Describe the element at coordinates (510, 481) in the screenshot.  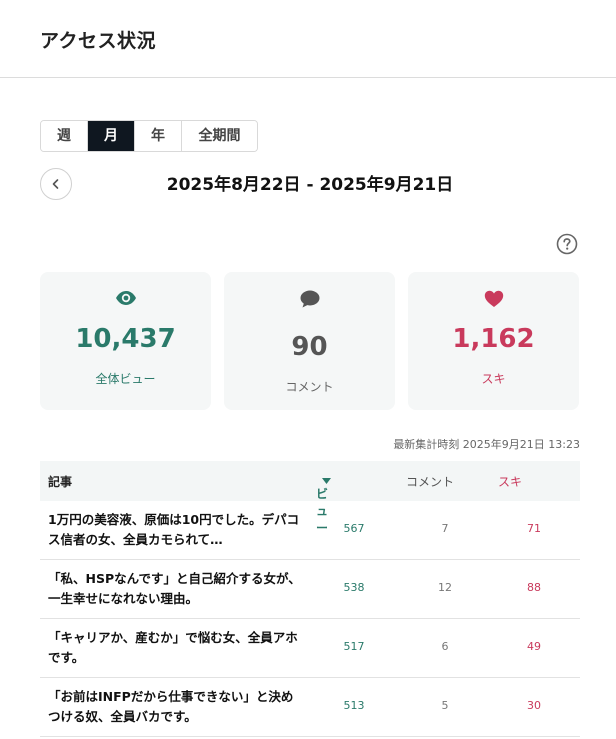
I see `column-header-likes: スキ` at that location.